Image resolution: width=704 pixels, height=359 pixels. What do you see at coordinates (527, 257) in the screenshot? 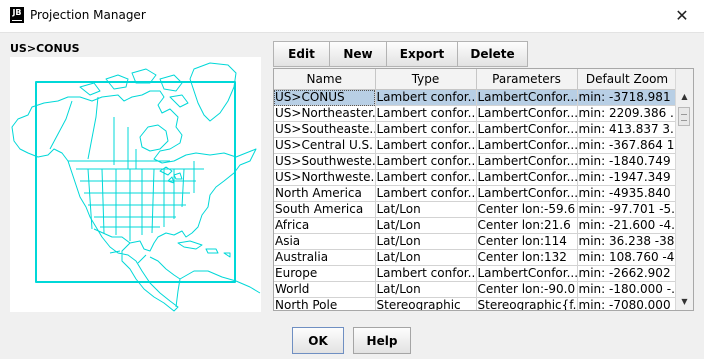
I see `parameters-cell: Center lon:132` at bounding box center [527, 257].